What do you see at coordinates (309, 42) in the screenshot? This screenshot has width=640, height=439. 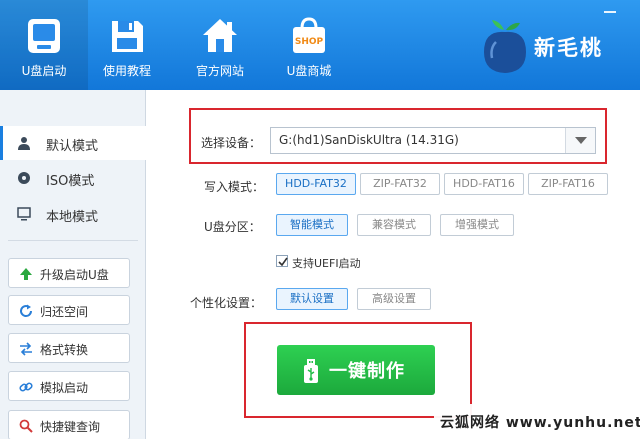 I see `svg-text: SHOP` at bounding box center [309, 42].